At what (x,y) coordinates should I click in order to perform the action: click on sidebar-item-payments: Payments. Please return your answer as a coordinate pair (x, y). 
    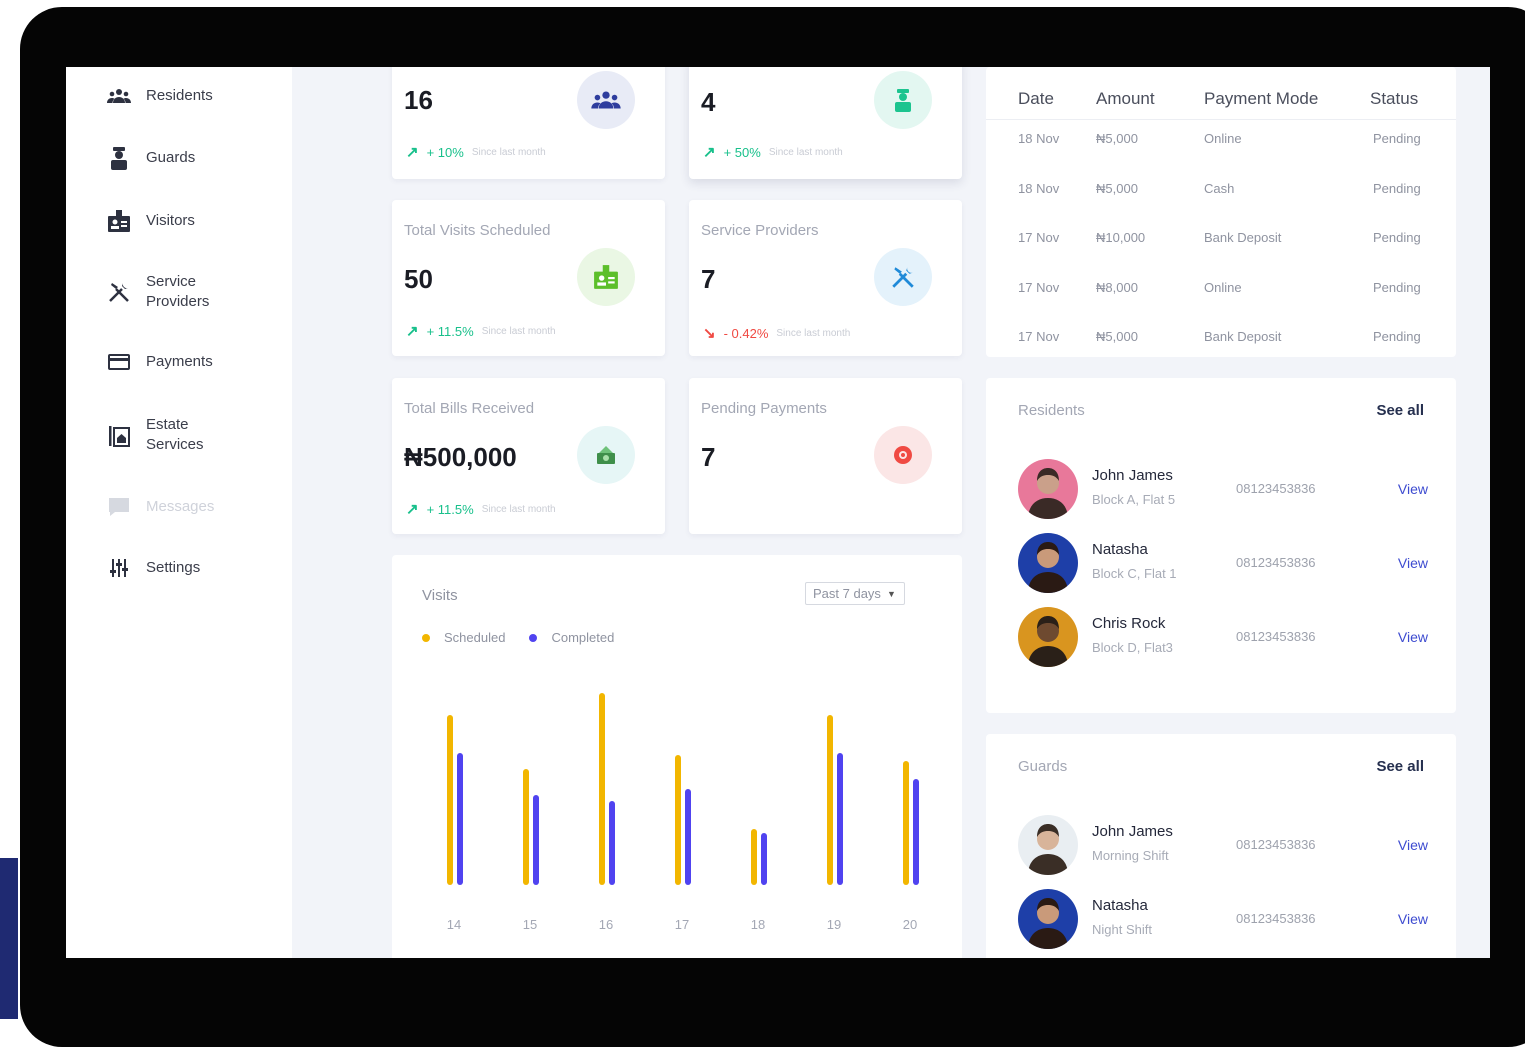
    Looking at the image, I should click on (159, 362).